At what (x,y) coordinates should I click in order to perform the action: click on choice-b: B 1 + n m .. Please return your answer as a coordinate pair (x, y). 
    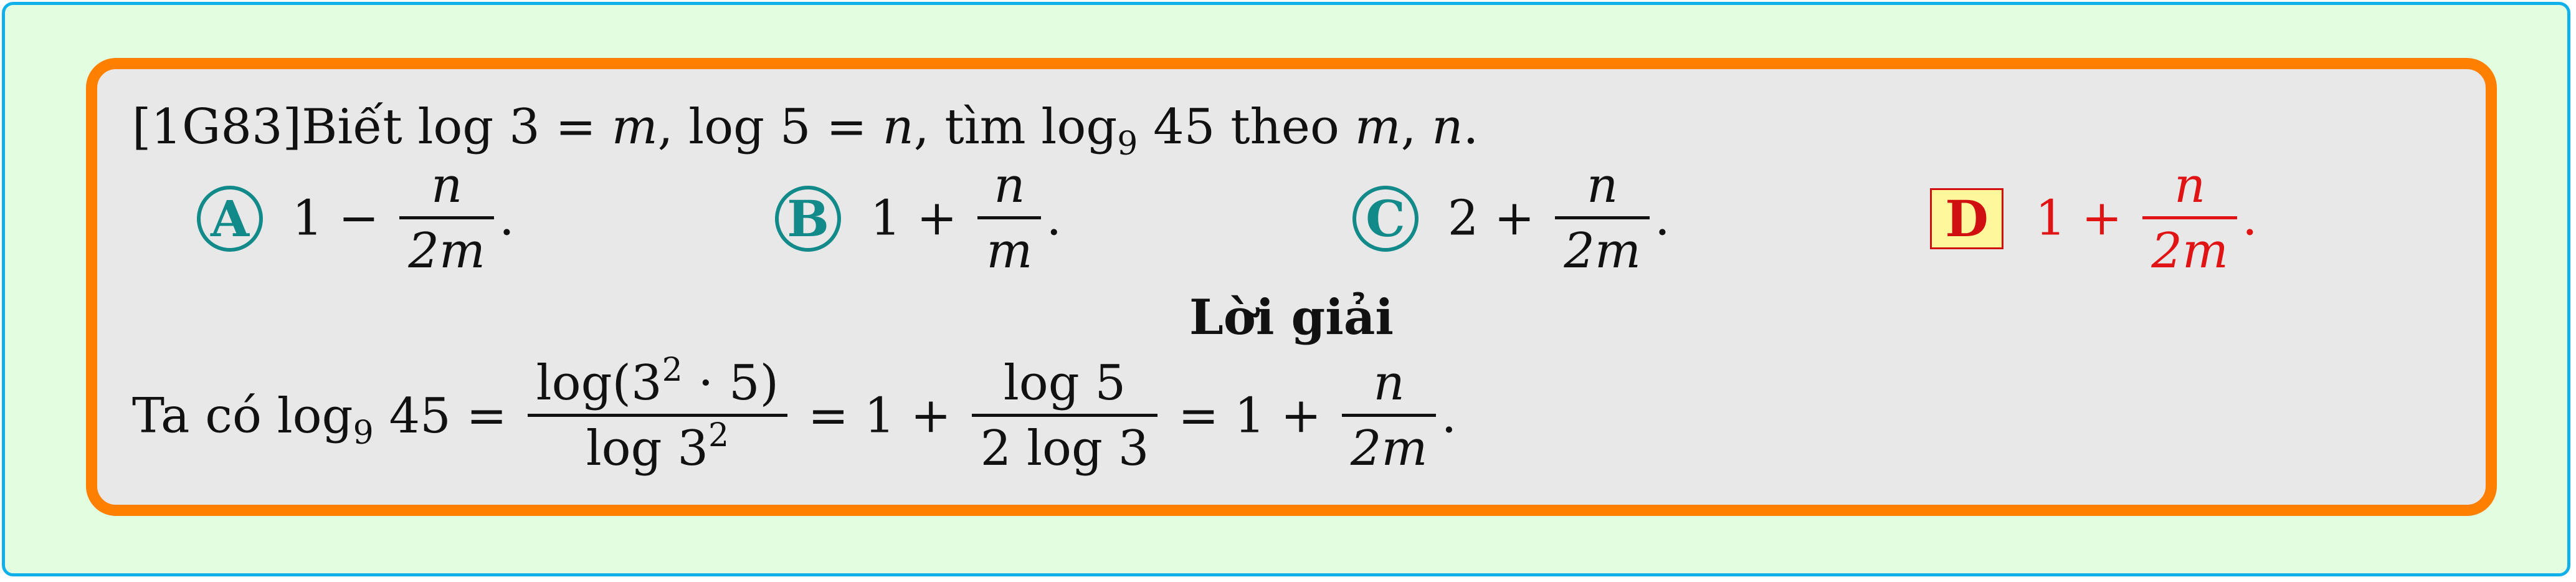
    Looking at the image, I should click on (918, 218).